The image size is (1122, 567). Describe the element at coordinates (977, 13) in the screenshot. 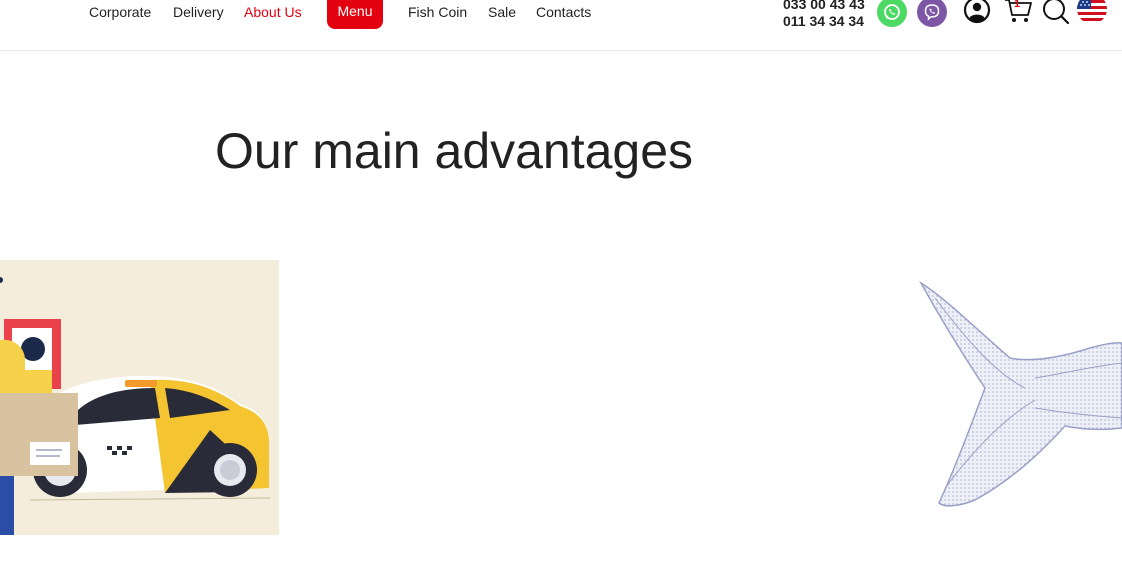

I see `user-icon` at that location.